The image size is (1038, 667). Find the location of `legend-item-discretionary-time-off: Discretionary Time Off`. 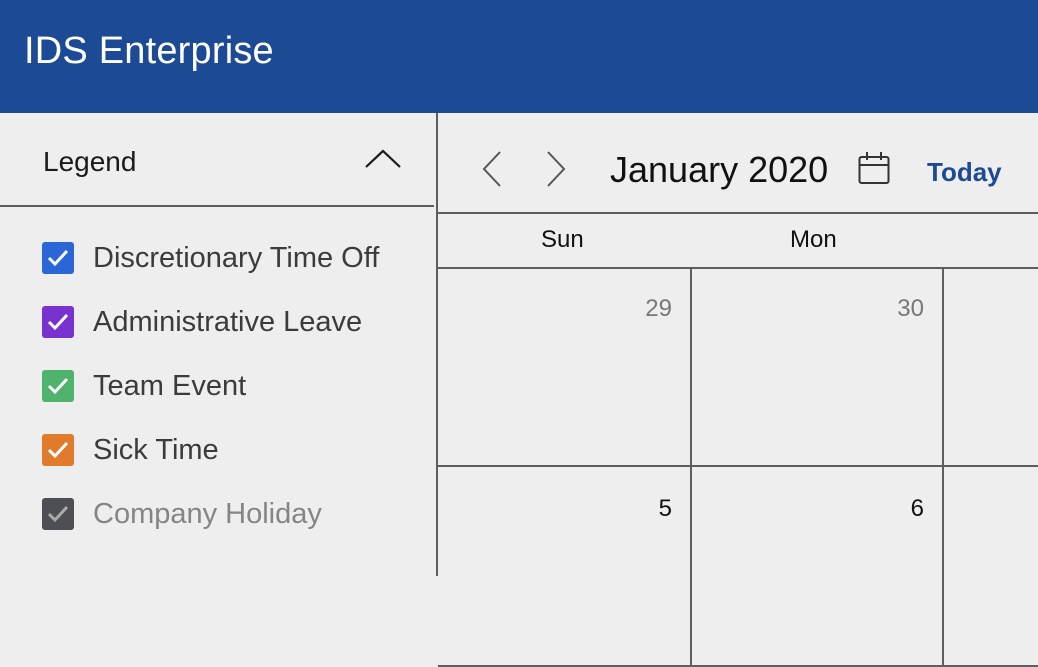

legend-item-discretionary-time-off: Discretionary Time Off is located at coordinates (227, 258).